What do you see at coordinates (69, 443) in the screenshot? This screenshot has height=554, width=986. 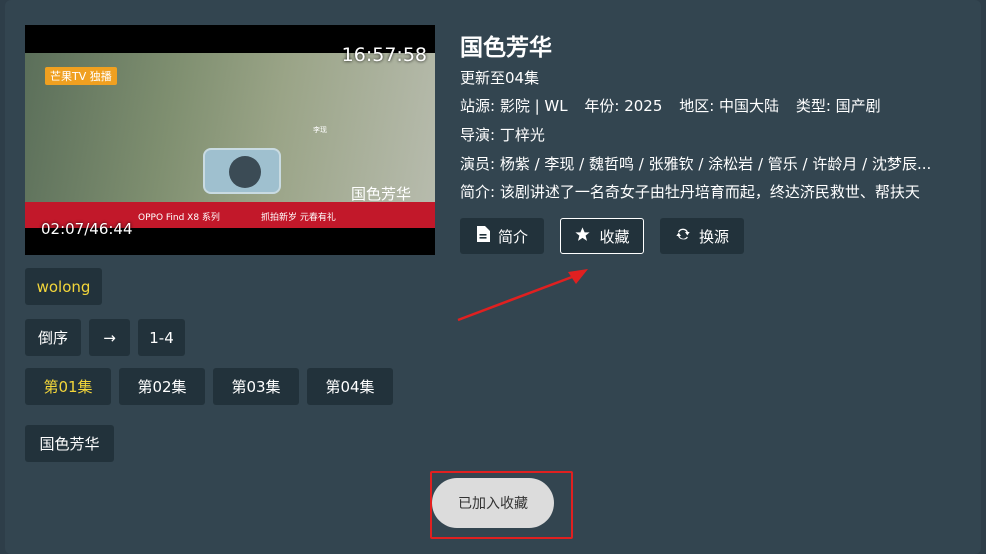 I see `playlist-button: 国色芳华` at bounding box center [69, 443].